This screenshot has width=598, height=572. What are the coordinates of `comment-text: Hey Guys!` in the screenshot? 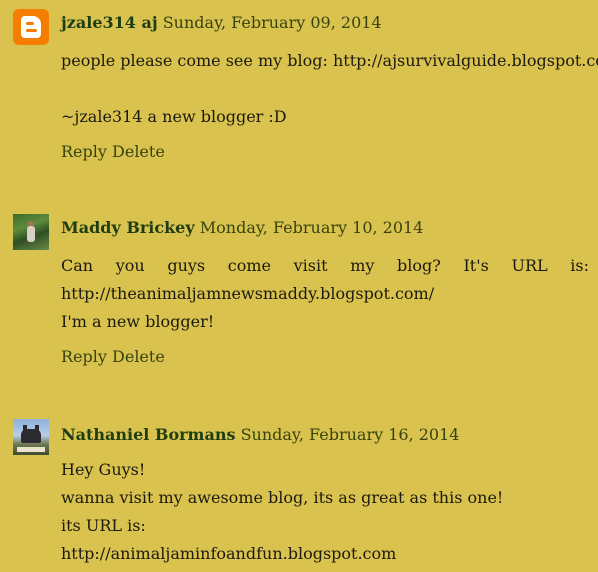 It's located at (103, 469).